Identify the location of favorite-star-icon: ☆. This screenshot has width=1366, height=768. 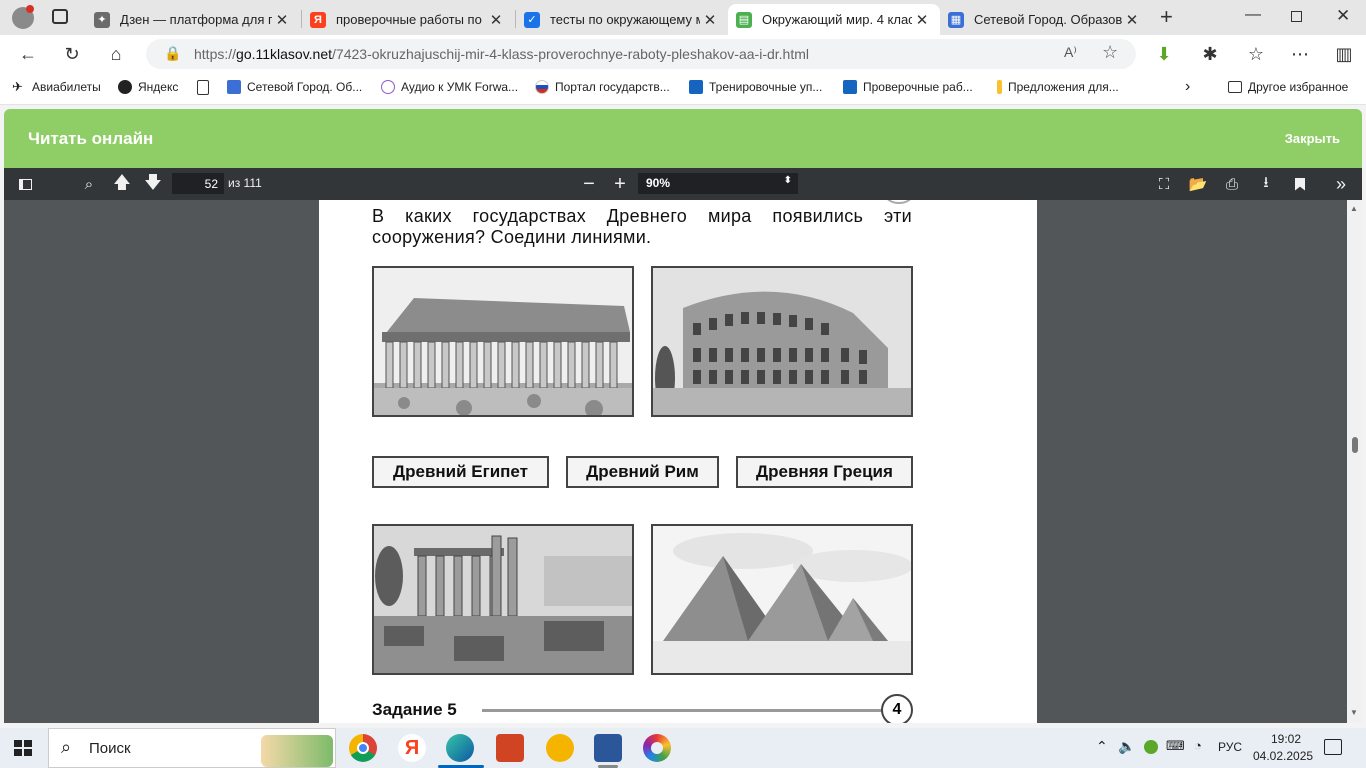
(1110, 52).